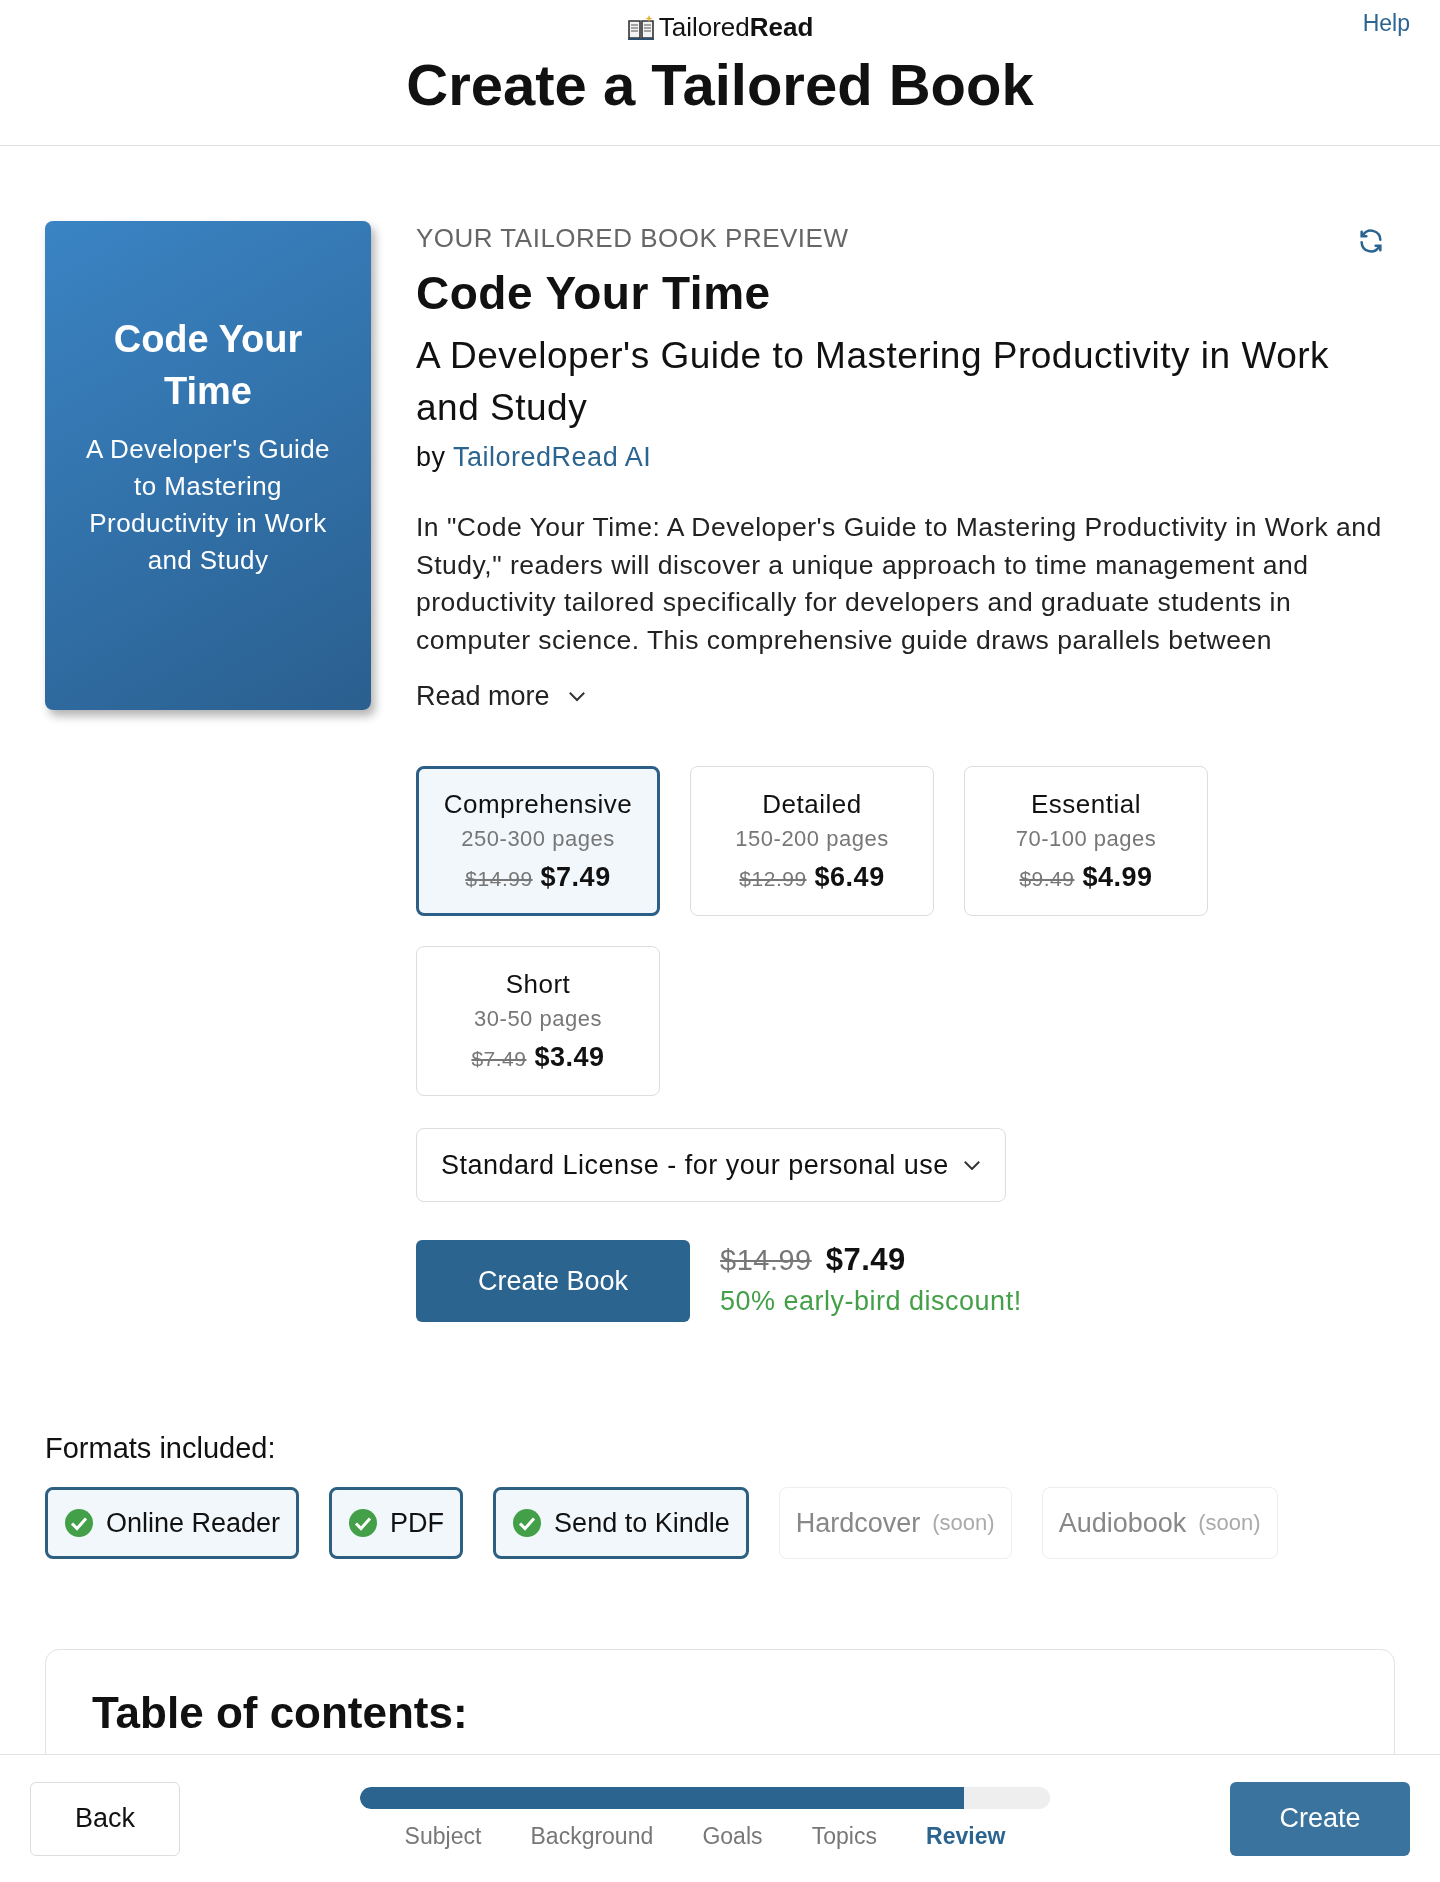 The image size is (1440, 1882). I want to click on toc-heading: Table of contents:, so click(280, 1713).